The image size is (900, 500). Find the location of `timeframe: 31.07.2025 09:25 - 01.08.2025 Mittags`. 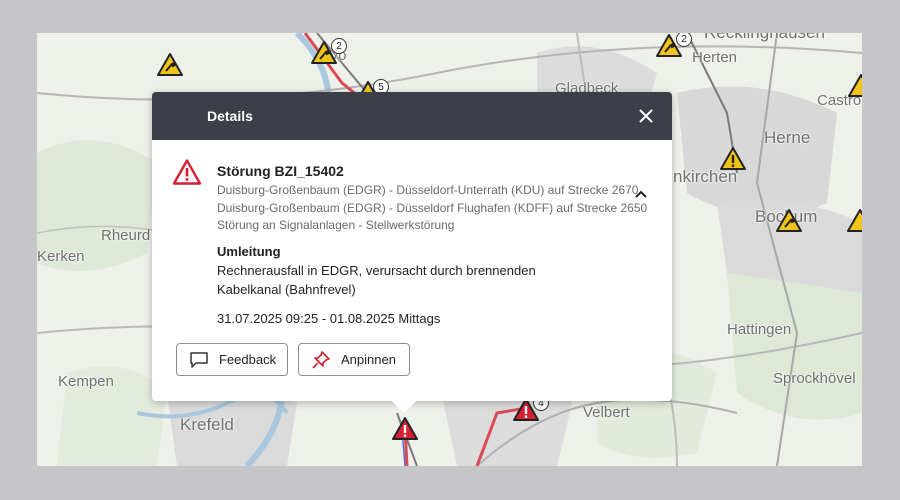

timeframe: 31.07.2025 09:25 - 01.08.2025 Mittags is located at coordinates (329, 318).